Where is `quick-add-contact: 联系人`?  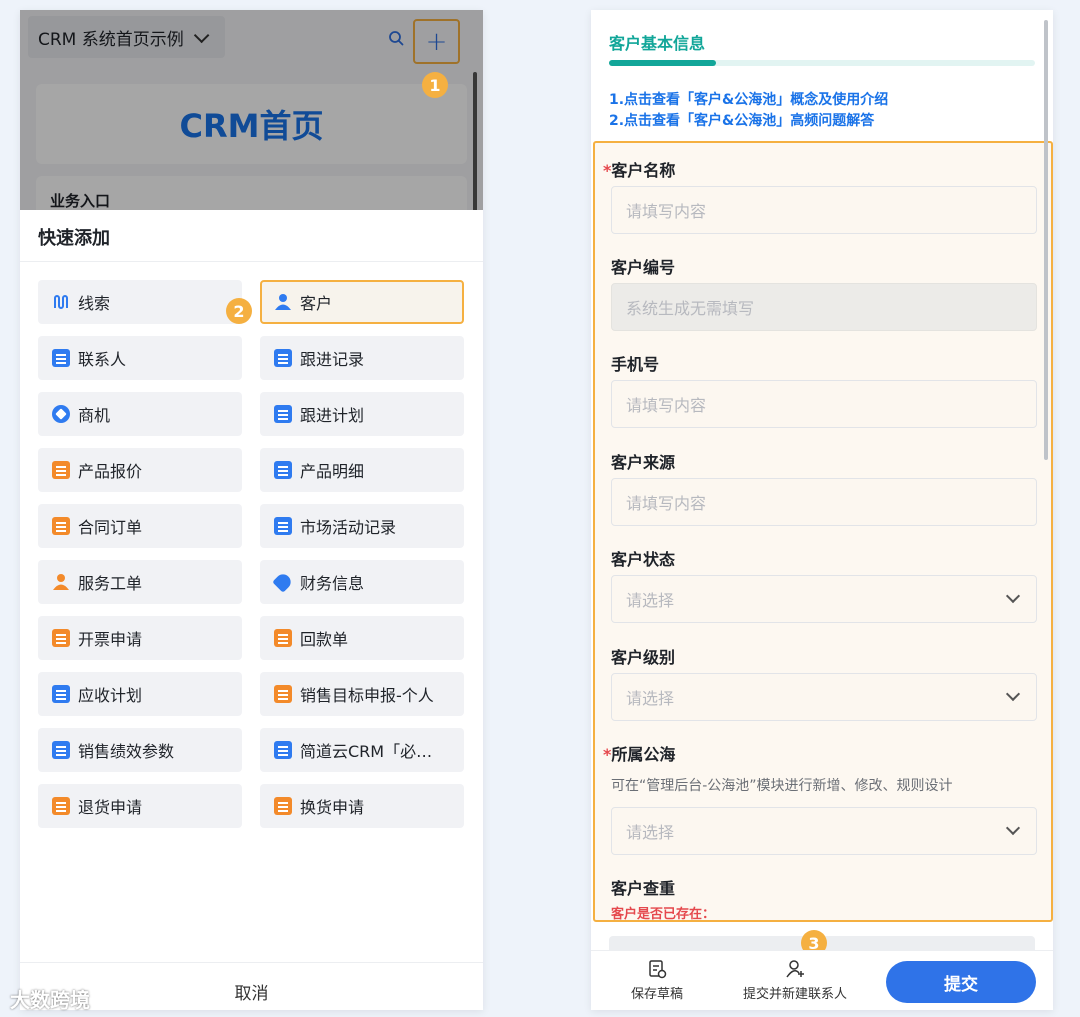
quick-add-contact: 联系人 is located at coordinates (140, 358).